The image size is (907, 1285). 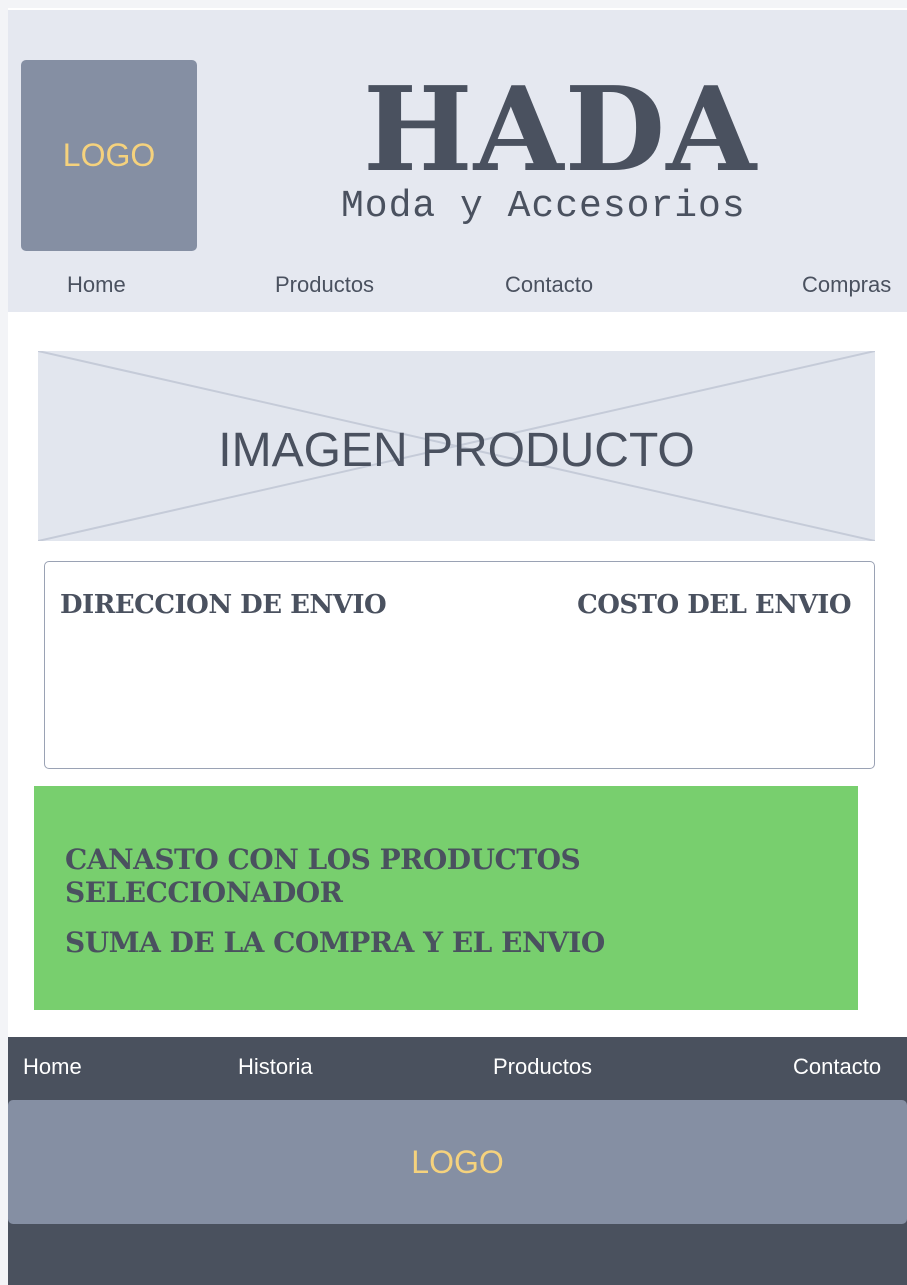 What do you see at coordinates (714, 605) in the screenshot?
I see `shipping-cost-label: COSTO DEL ENVIO` at bounding box center [714, 605].